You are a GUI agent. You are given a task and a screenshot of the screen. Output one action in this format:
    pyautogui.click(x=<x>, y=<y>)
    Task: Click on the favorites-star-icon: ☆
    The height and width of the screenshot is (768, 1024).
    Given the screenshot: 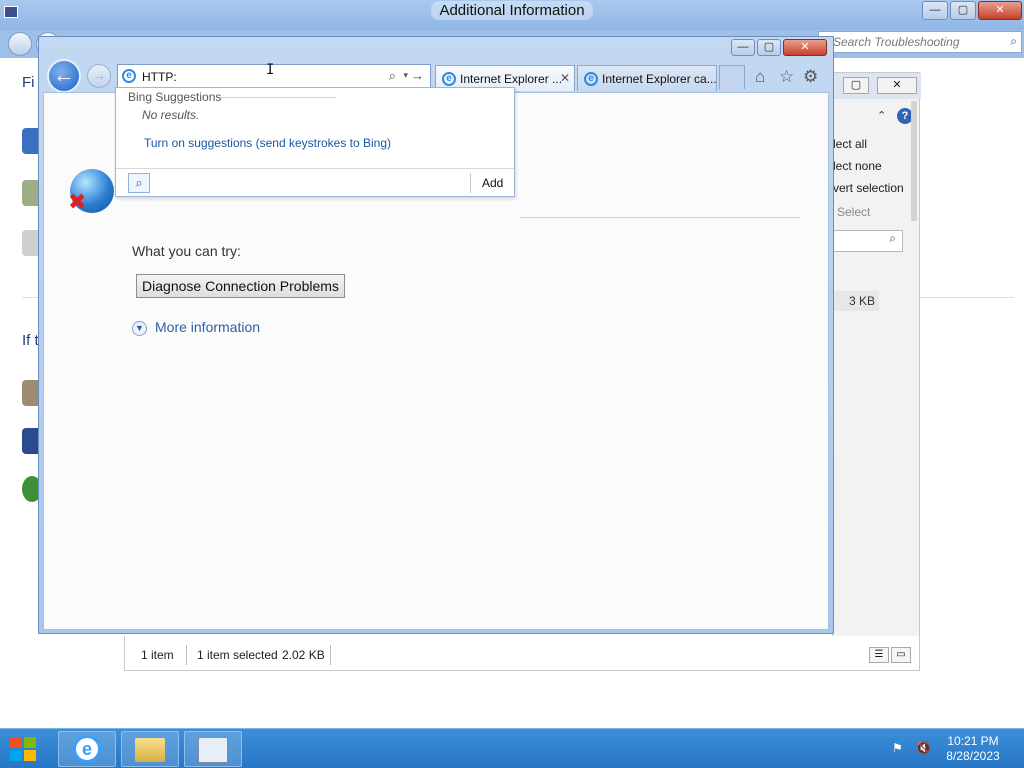 What is the action you would take?
    pyautogui.click(x=786, y=77)
    